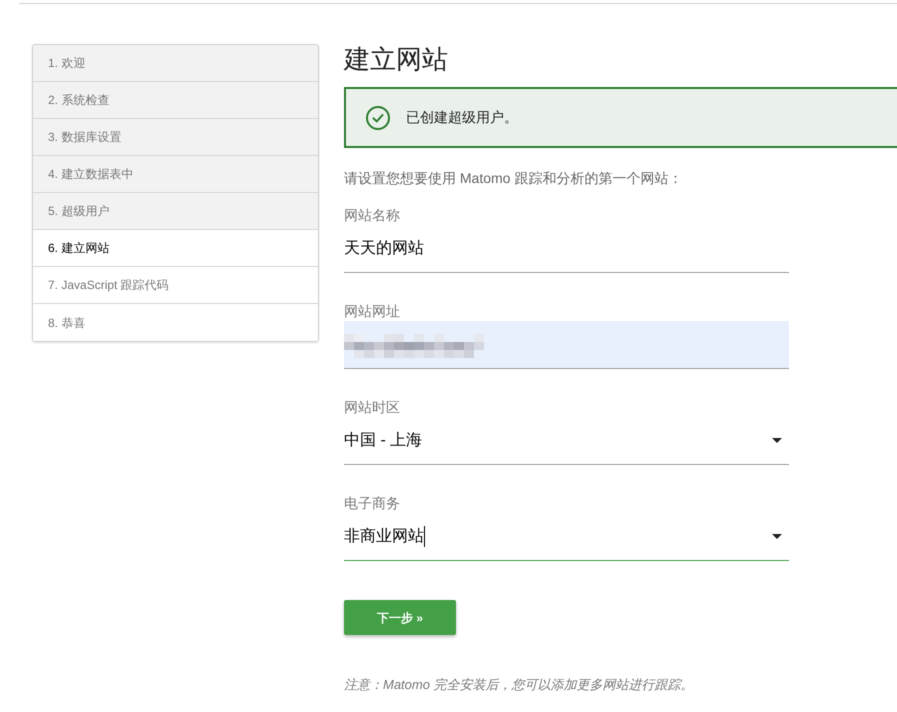 The image size is (897, 712). Describe the element at coordinates (175, 285) in the screenshot. I see `step-item: 7. JavaScript 跟踪代码` at that location.